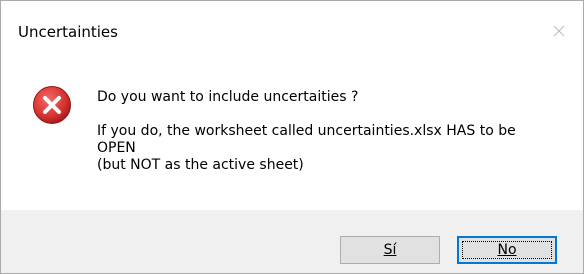 This screenshot has height=274, width=584. What do you see at coordinates (560, 23) in the screenshot?
I see `close-button` at bounding box center [560, 23].